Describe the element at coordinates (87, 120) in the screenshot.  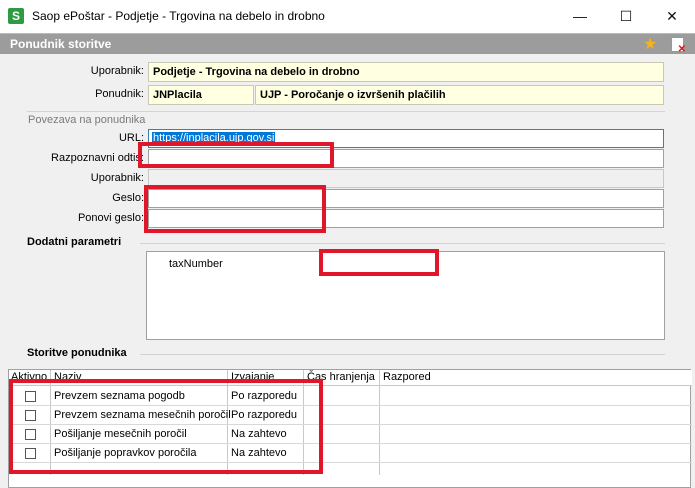
I see `connection-group-label: Povezava na ponudnika` at that location.